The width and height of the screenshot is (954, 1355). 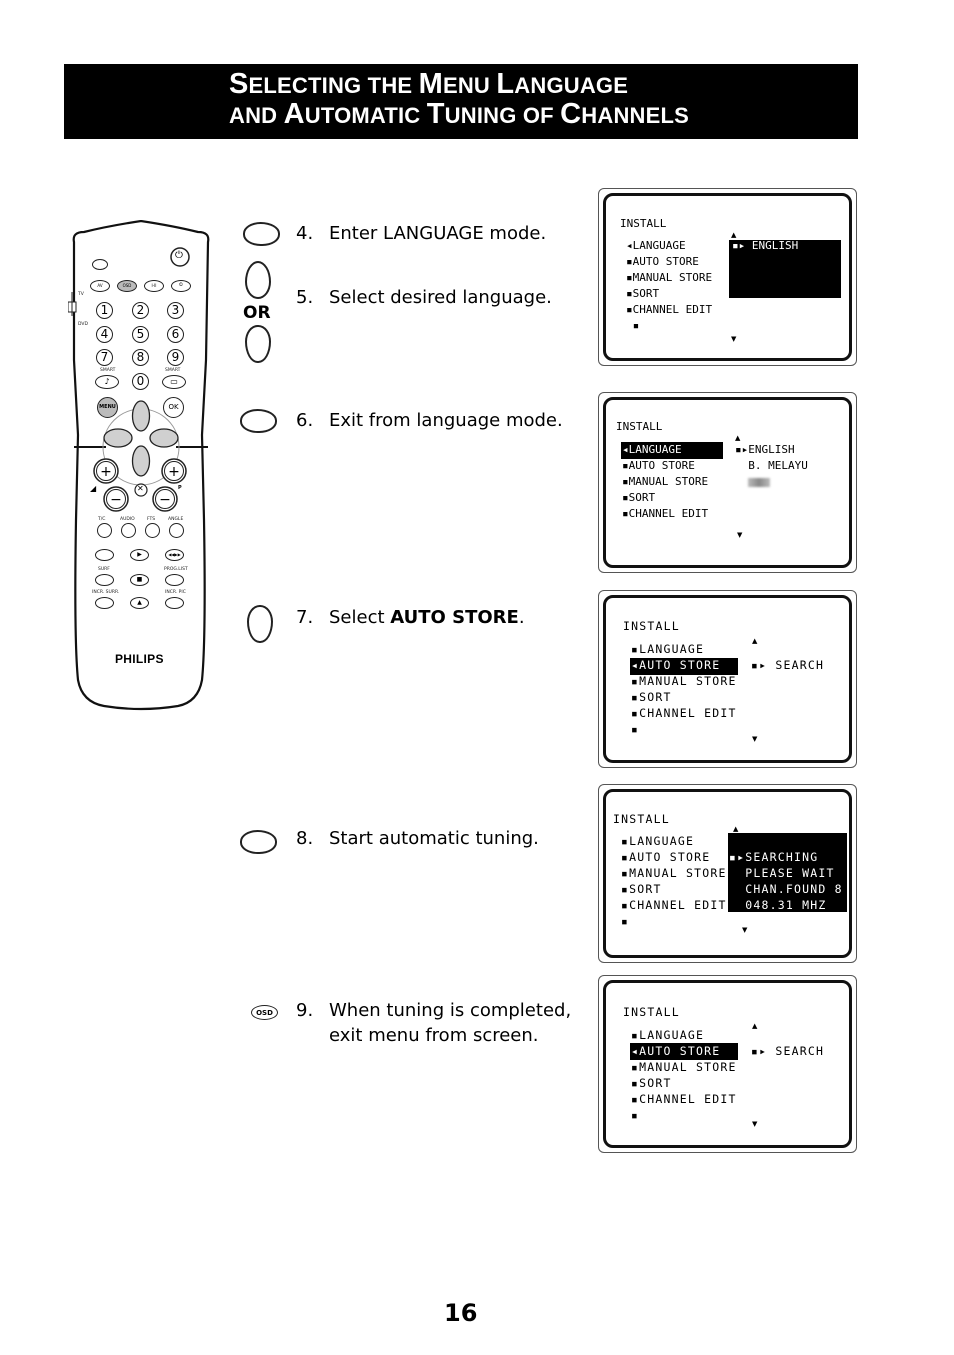 I want to click on osd-option: ▪▸ SEARCH, so click(x=787, y=665).